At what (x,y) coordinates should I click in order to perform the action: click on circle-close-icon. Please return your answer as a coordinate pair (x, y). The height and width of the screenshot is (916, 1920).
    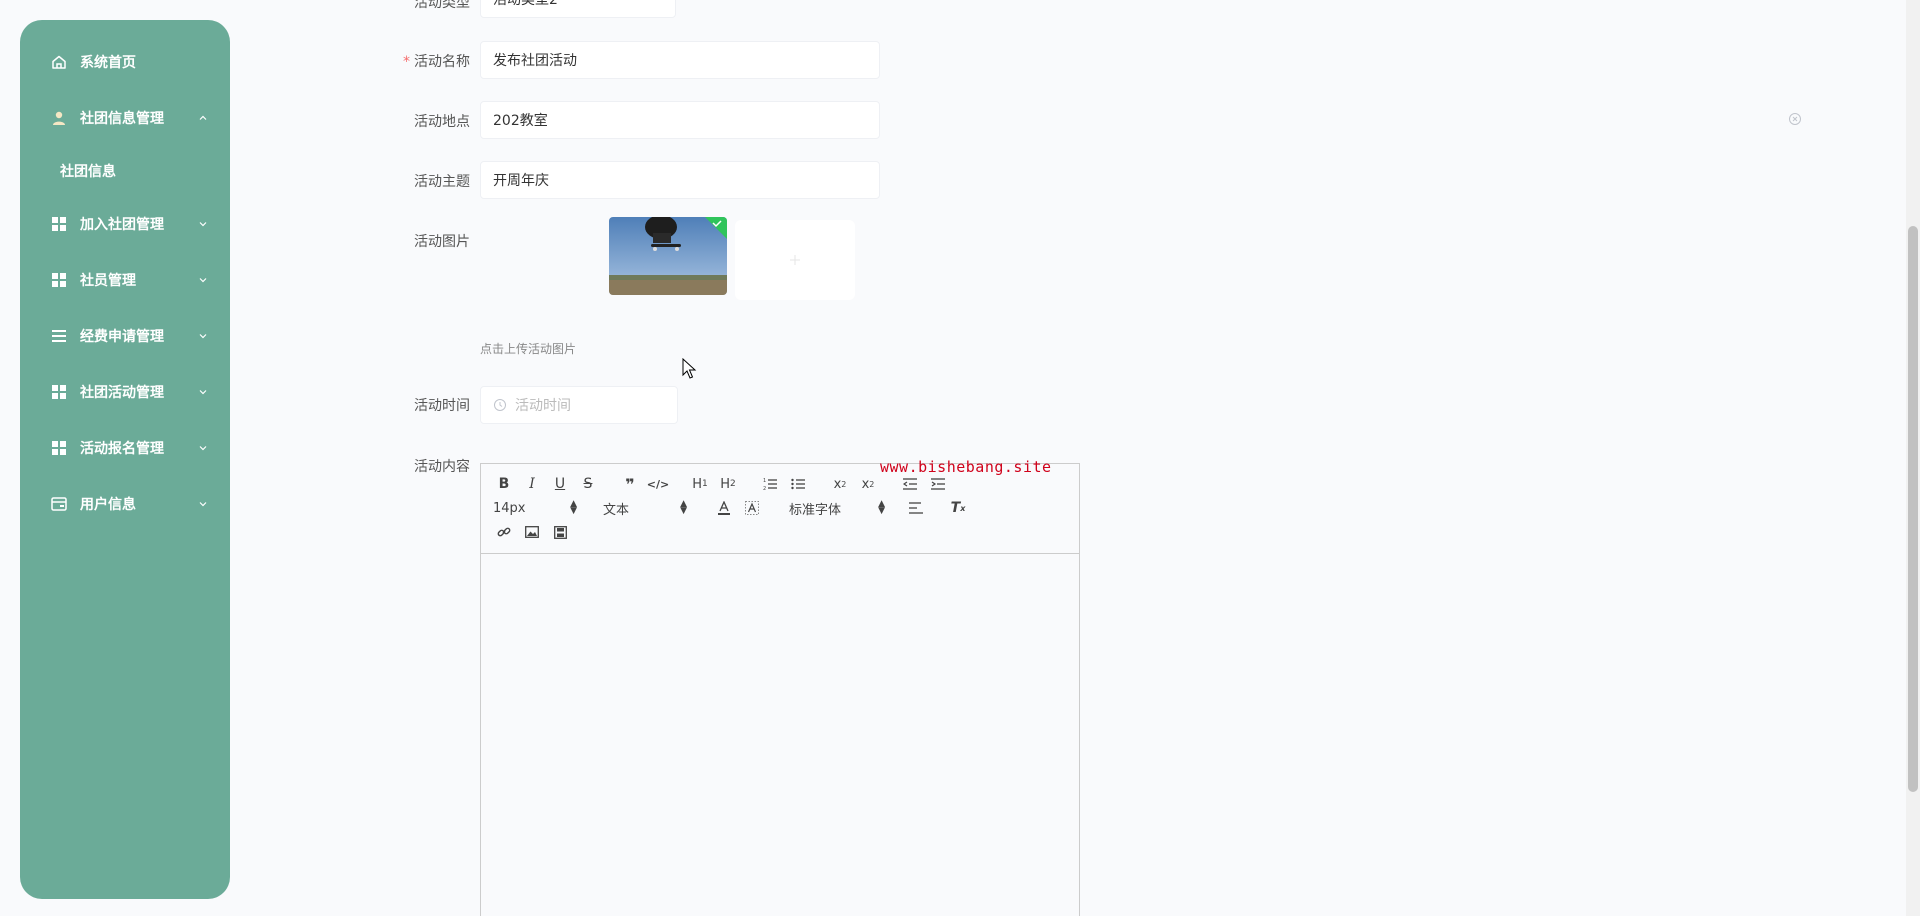
    Looking at the image, I should click on (1795, 119).